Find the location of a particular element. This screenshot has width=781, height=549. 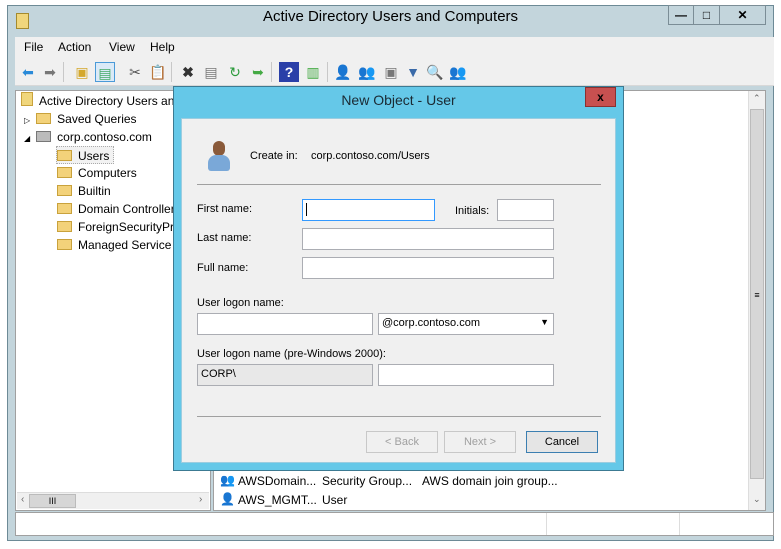

domain-select-value: @corp.contoso.com is located at coordinates (431, 323).